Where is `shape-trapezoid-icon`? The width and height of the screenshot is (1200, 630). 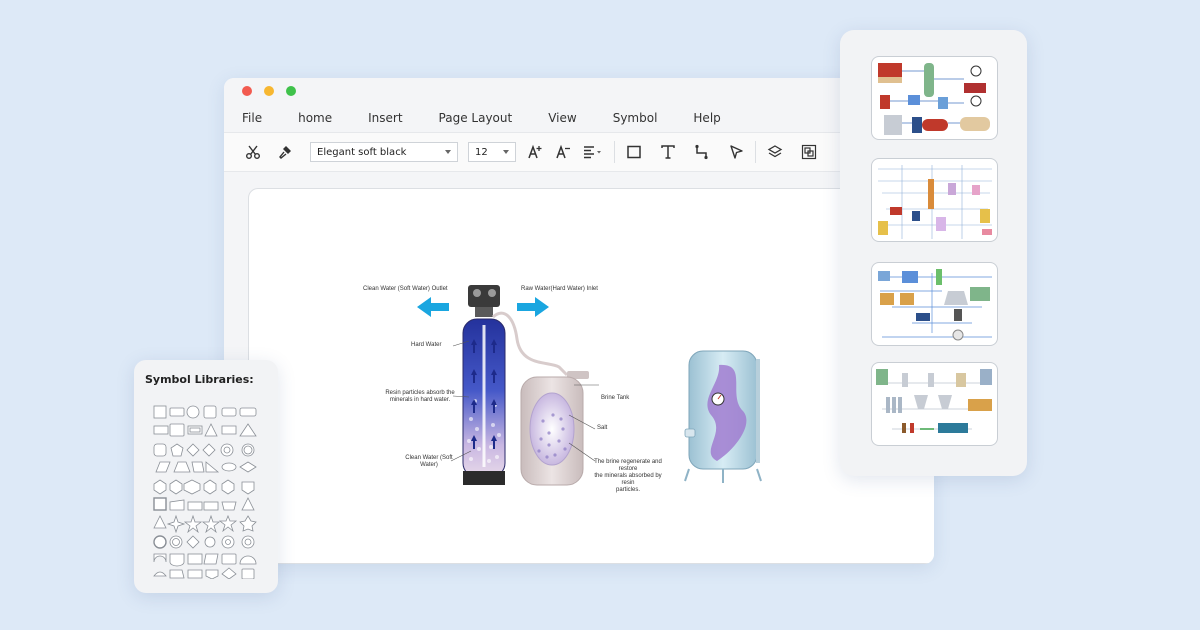
shape-trapezoid-icon is located at coordinates (229, 506).